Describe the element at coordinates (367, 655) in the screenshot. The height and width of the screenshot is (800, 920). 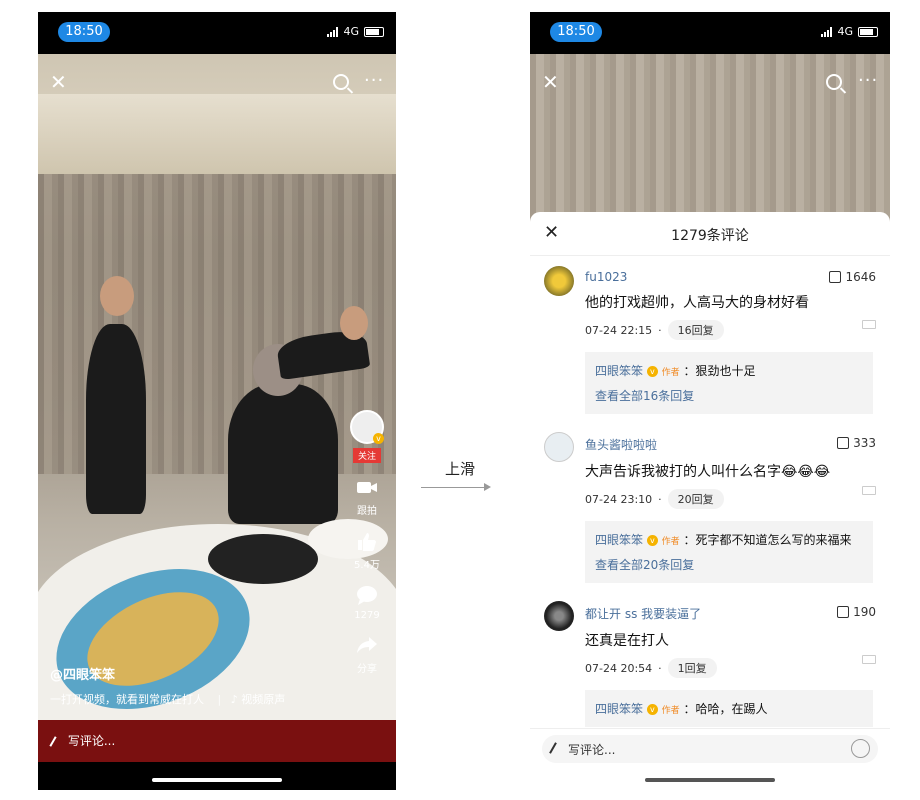
I see `share-action: 分享` at that location.